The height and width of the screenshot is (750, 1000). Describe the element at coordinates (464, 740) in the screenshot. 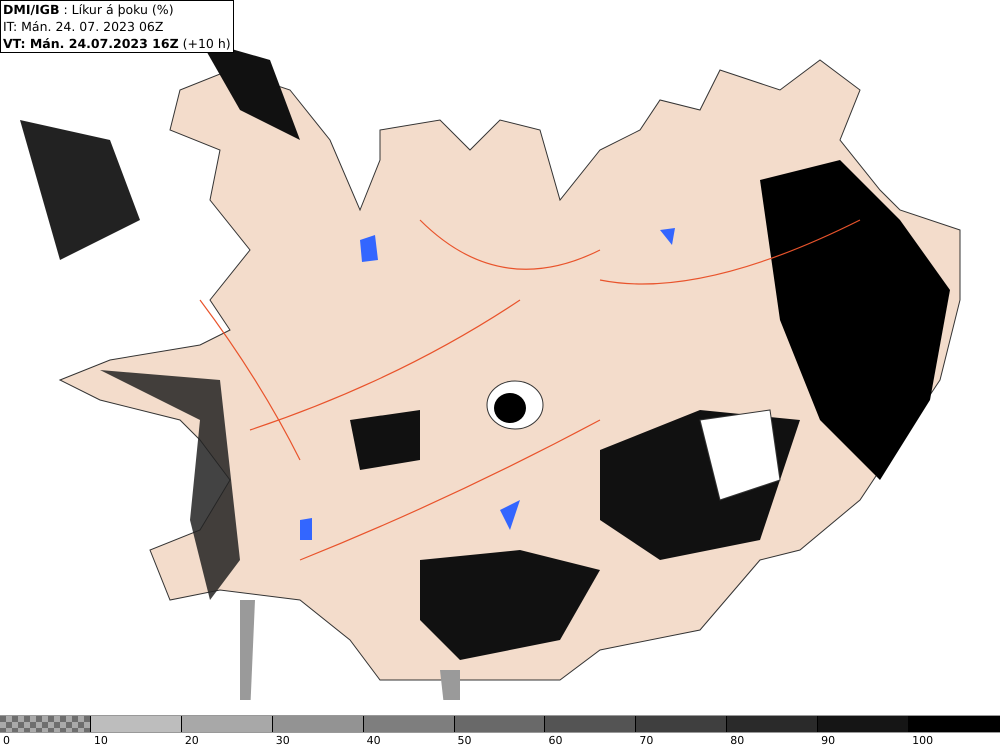

I see `legend-label: 50` at that location.